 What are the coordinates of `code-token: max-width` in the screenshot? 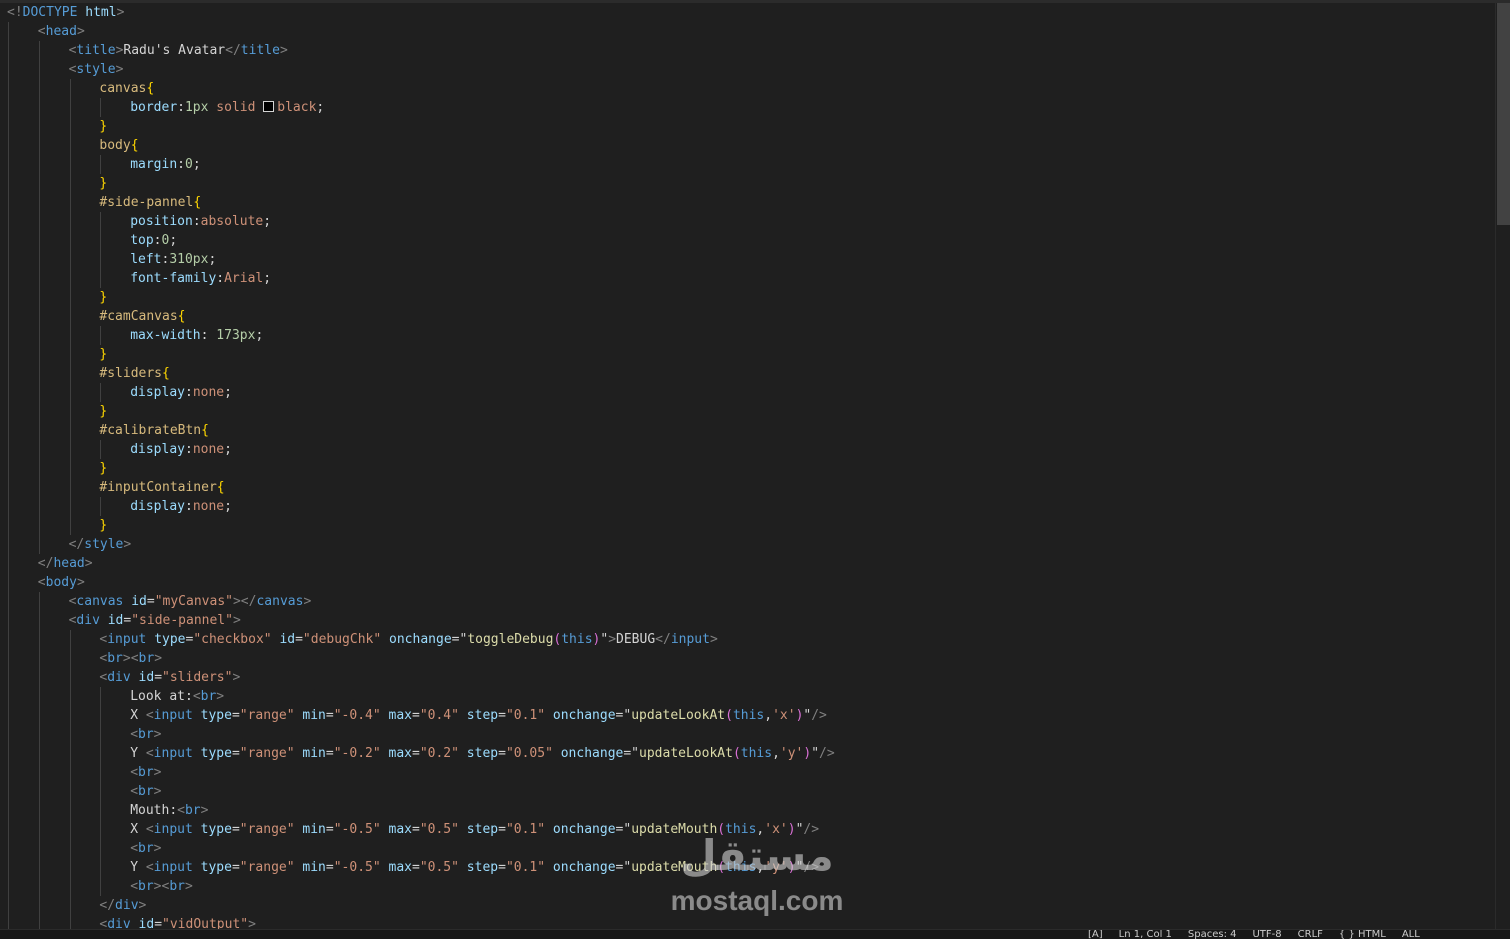 It's located at (165, 335).